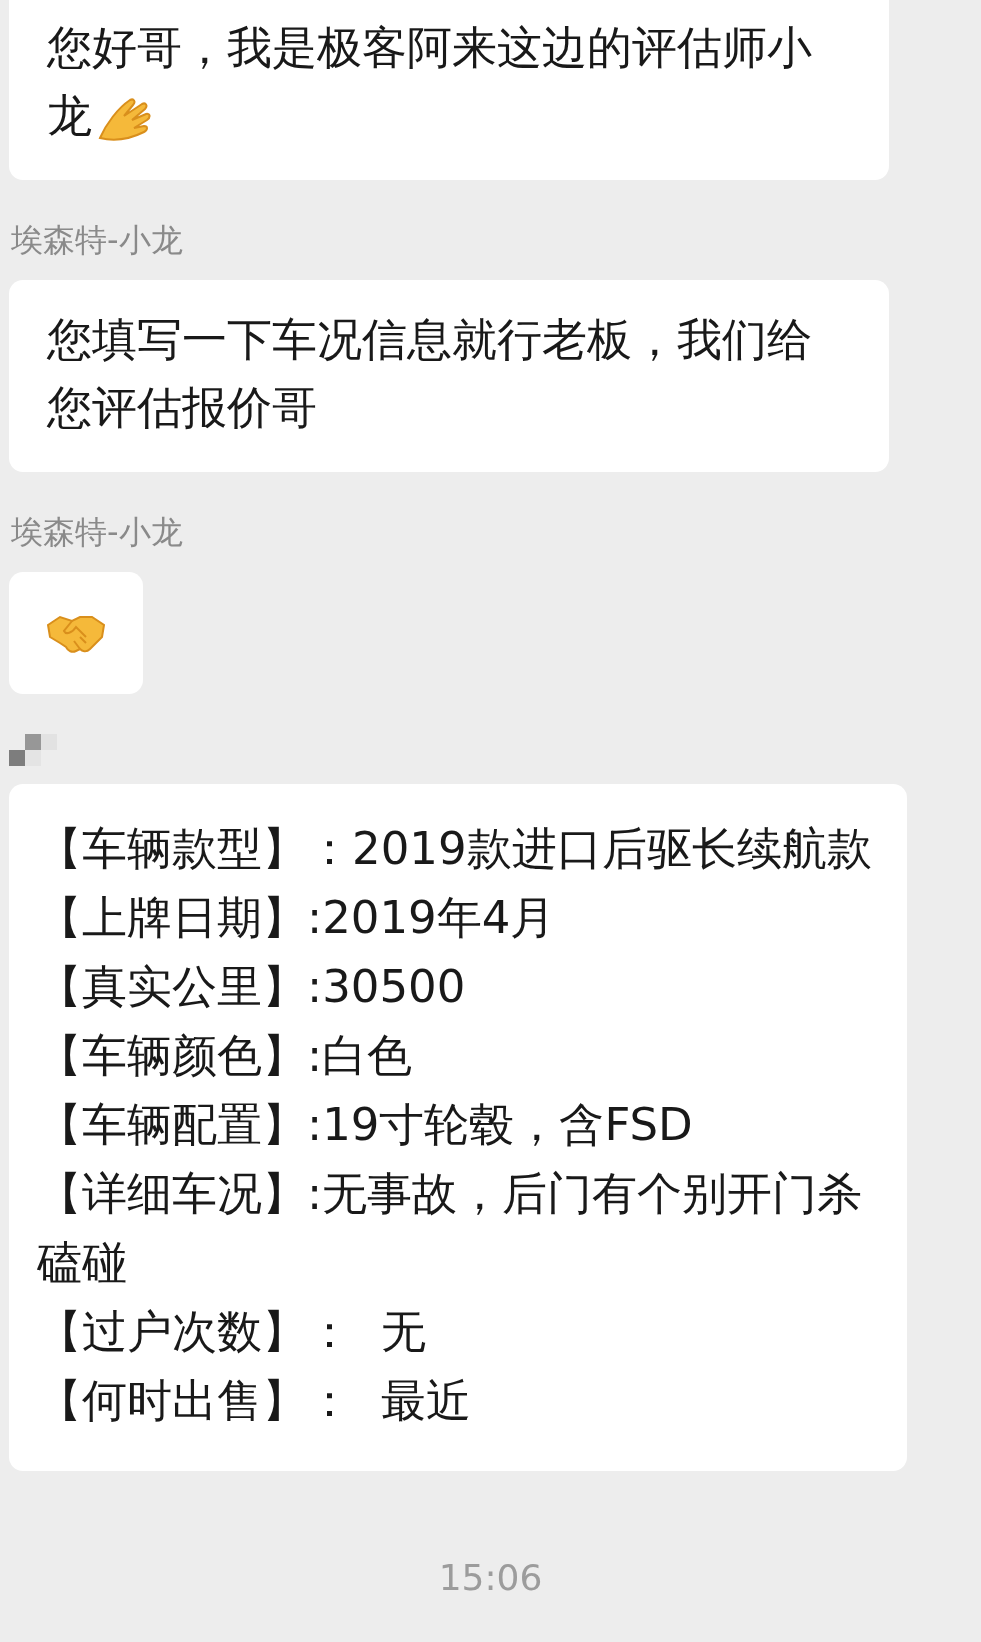  Describe the element at coordinates (490, 1578) in the screenshot. I see `timestamp: 15:06` at that location.